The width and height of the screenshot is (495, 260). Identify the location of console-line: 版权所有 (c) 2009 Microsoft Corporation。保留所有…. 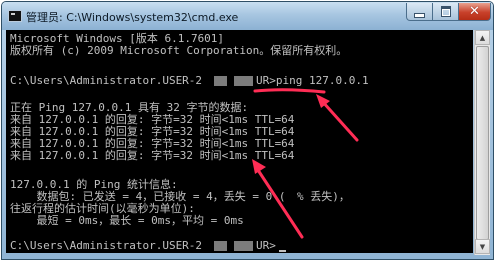
(179, 50).